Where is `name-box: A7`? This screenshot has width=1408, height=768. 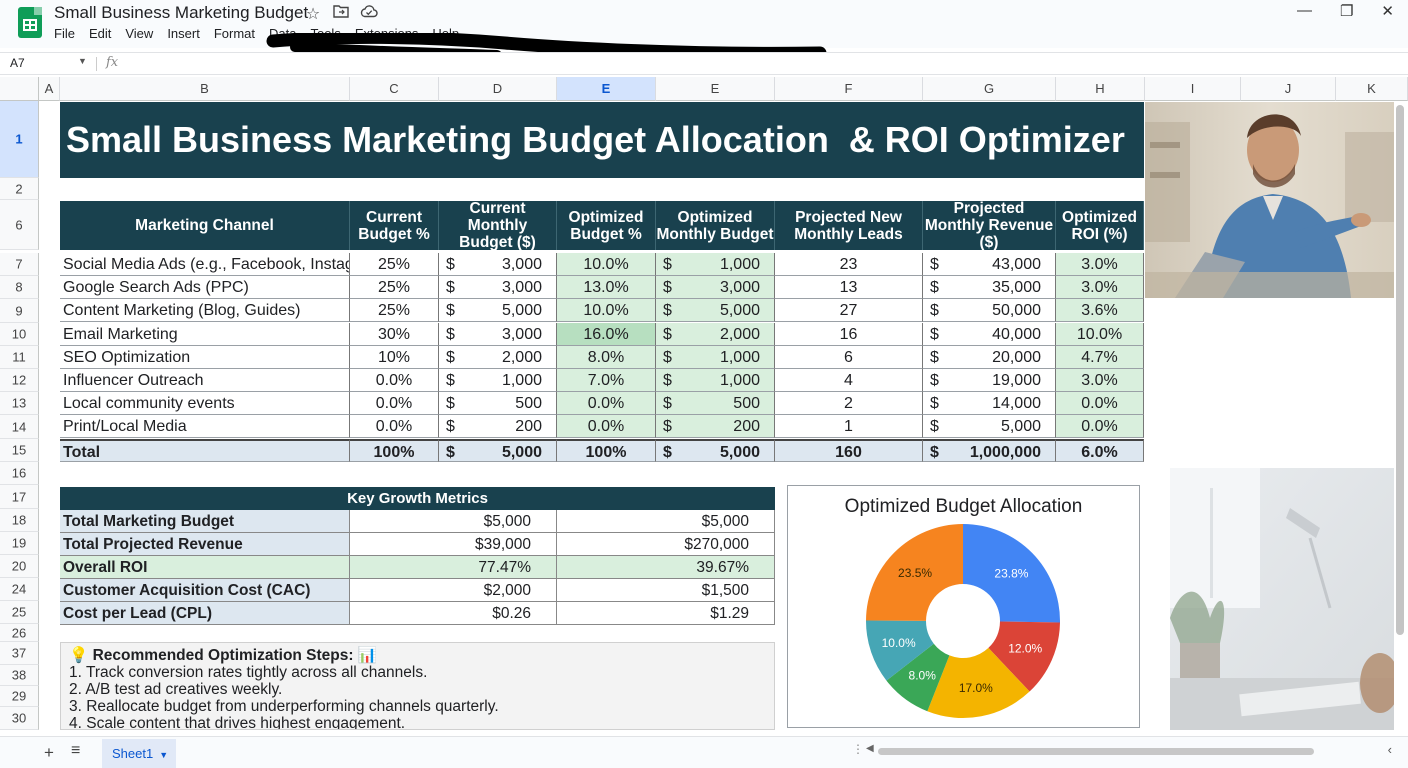
name-box: A7 is located at coordinates (17, 63).